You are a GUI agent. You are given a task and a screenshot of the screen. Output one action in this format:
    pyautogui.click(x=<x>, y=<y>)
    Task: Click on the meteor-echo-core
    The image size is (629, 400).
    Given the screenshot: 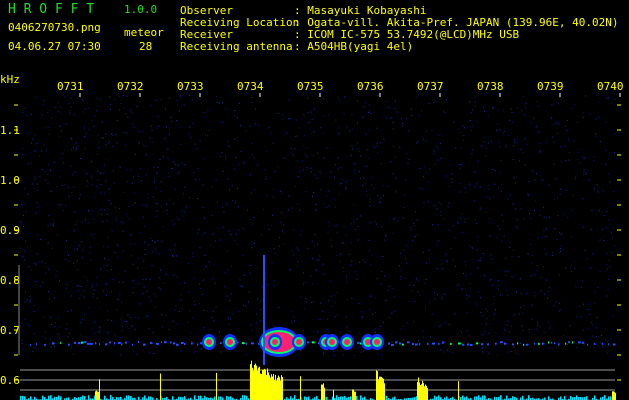 What is the action you would take?
    pyautogui.click(x=332, y=342)
    